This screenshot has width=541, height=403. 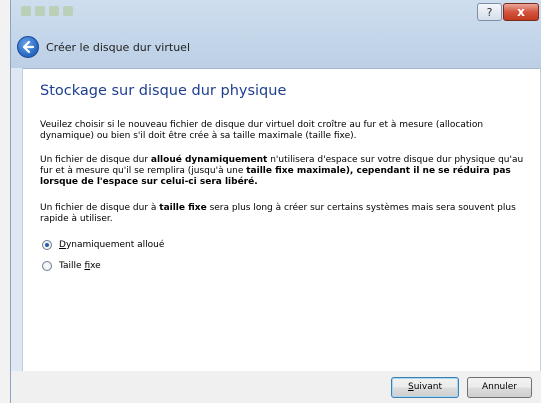 I want to click on radio-label-rest: ixe, so click(x=95, y=266).